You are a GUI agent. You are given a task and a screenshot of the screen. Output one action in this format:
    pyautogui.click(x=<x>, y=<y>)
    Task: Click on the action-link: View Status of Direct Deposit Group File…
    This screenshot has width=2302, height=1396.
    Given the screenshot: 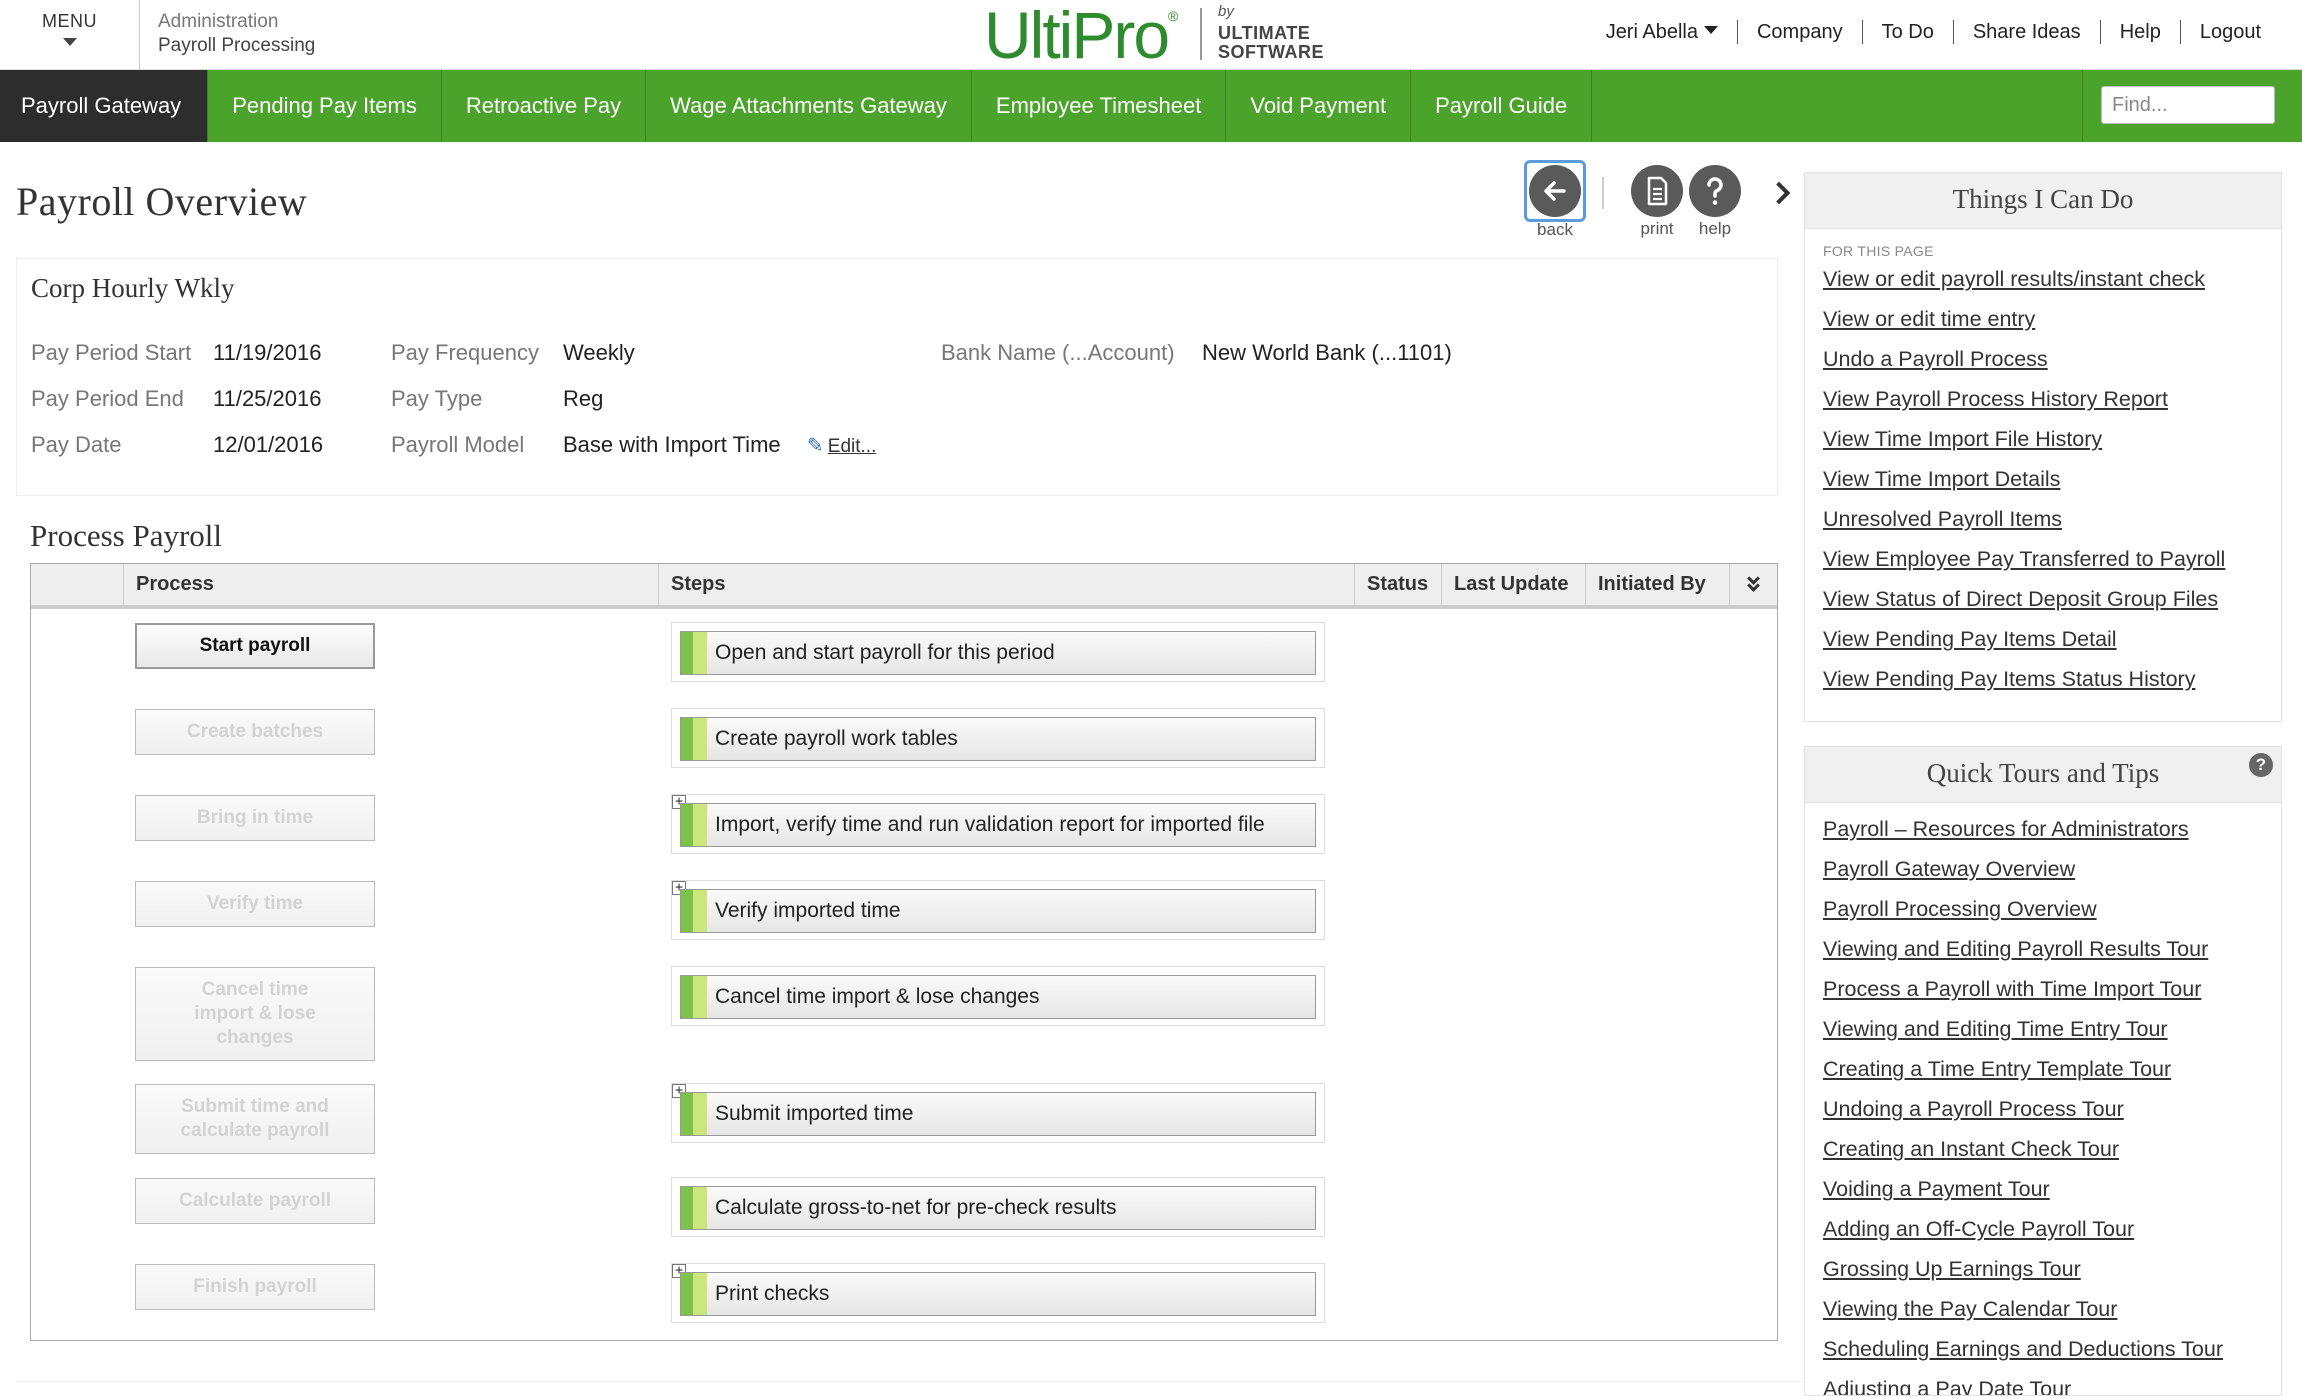 What is the action you would take?
    pyautogui.click(x=2052, y=599)
    